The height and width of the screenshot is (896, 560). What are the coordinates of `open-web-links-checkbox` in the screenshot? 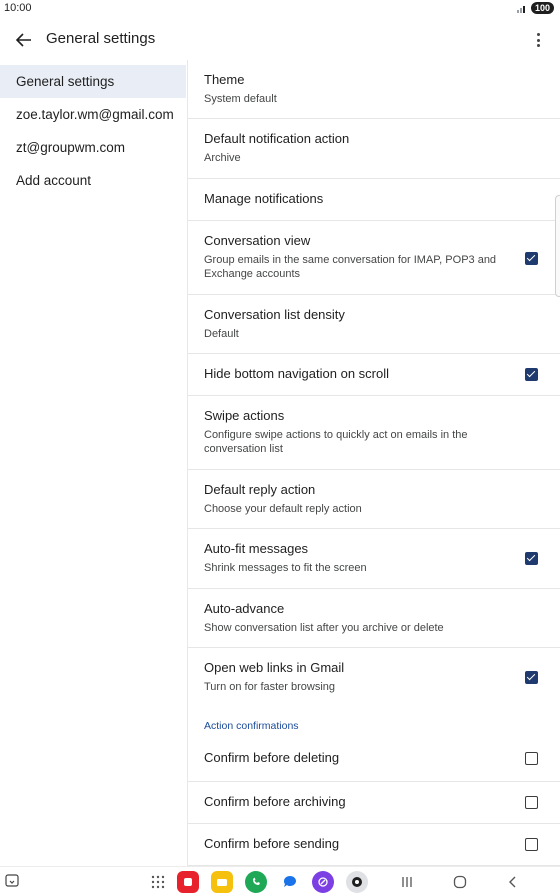 It's located at (531, 677).